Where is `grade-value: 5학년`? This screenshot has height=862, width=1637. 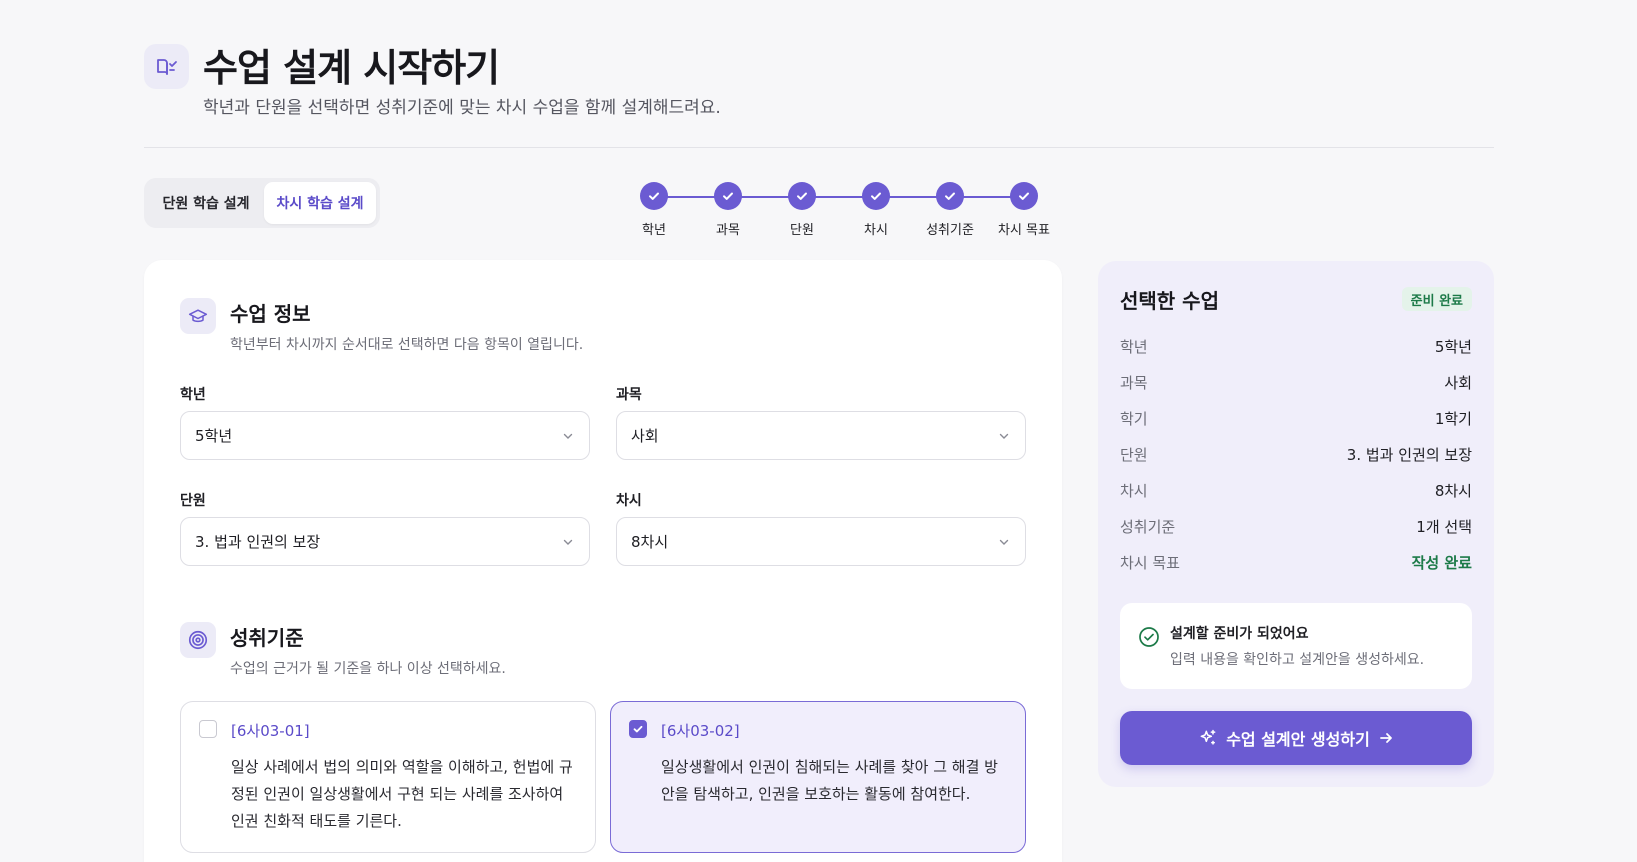 grade-value: 5학년 is located at coordinates (214, 436).